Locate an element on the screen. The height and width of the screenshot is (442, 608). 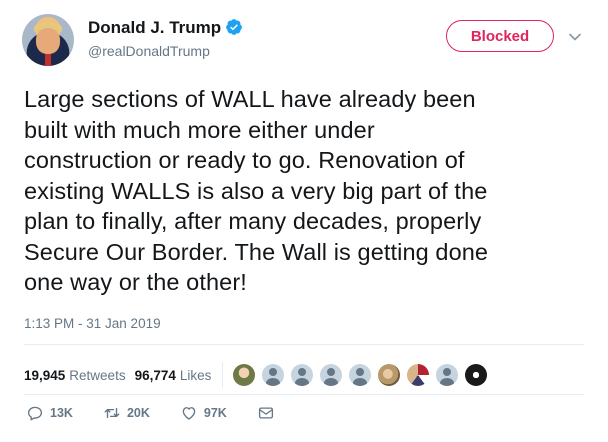
like-count: 97K is located at coordinates (215, 413).